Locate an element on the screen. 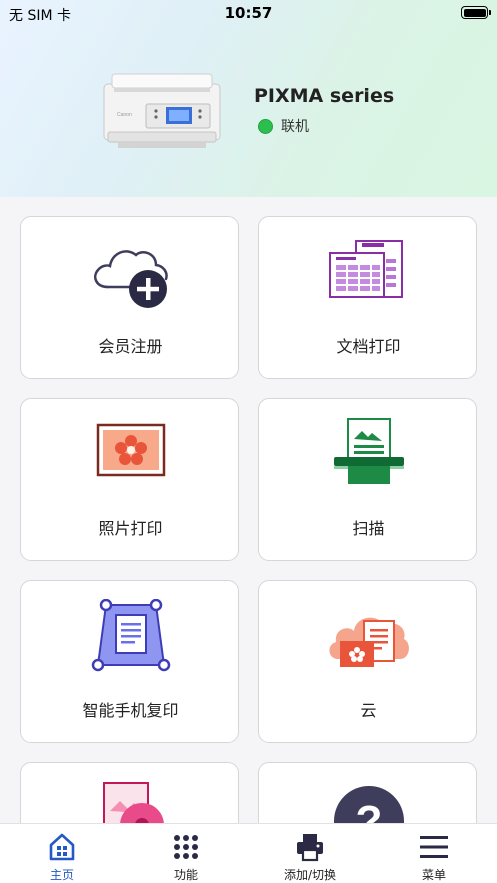  tab-add-switch: 添加/切换 is located at coordinates (310, 853).